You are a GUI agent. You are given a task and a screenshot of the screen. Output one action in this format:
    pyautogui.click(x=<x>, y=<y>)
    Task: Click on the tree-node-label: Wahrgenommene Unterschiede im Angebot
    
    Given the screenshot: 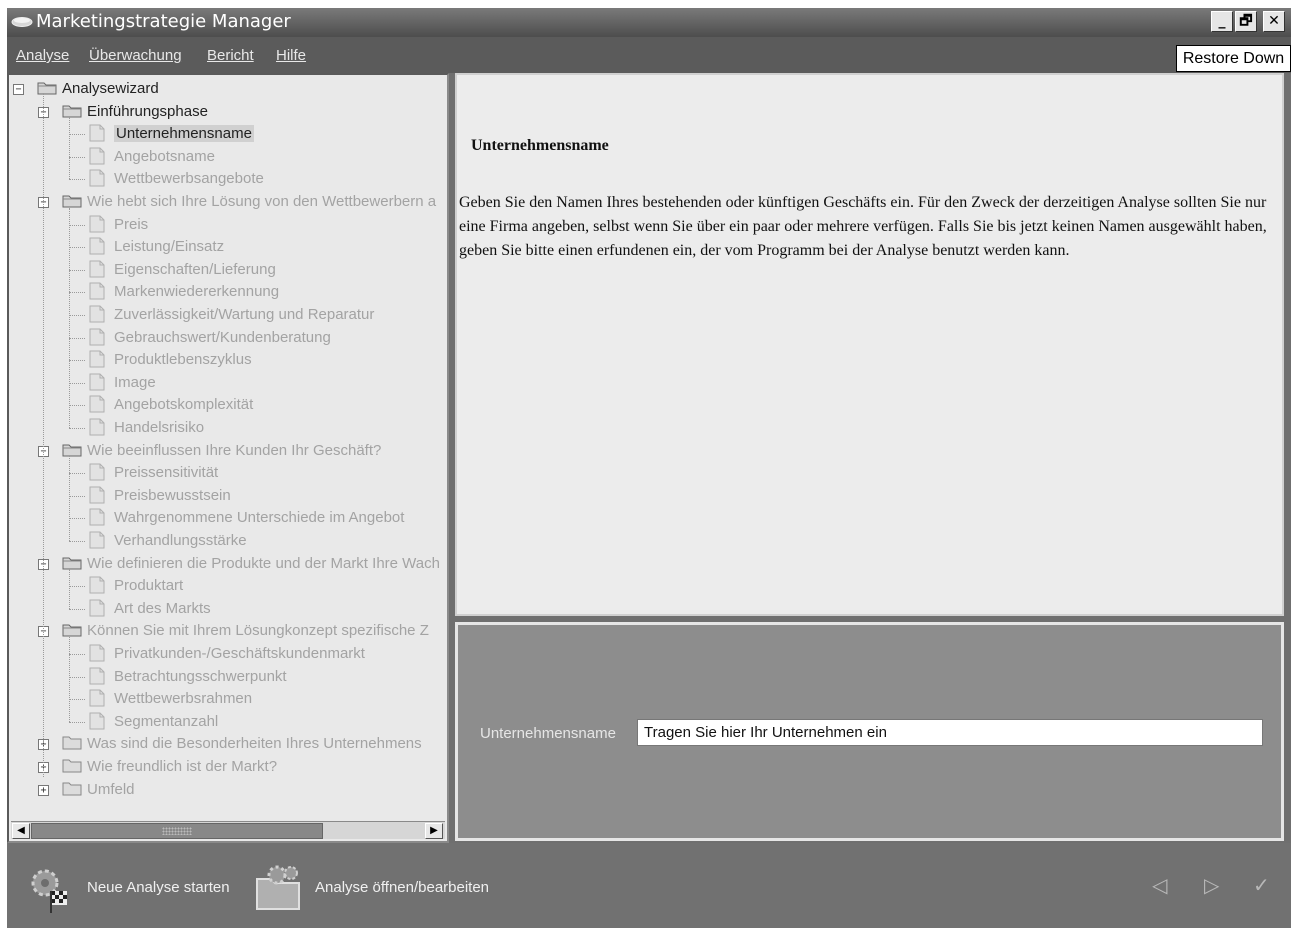 What is the action you would take?
    pyautogui.click(x=259, y=518)
    